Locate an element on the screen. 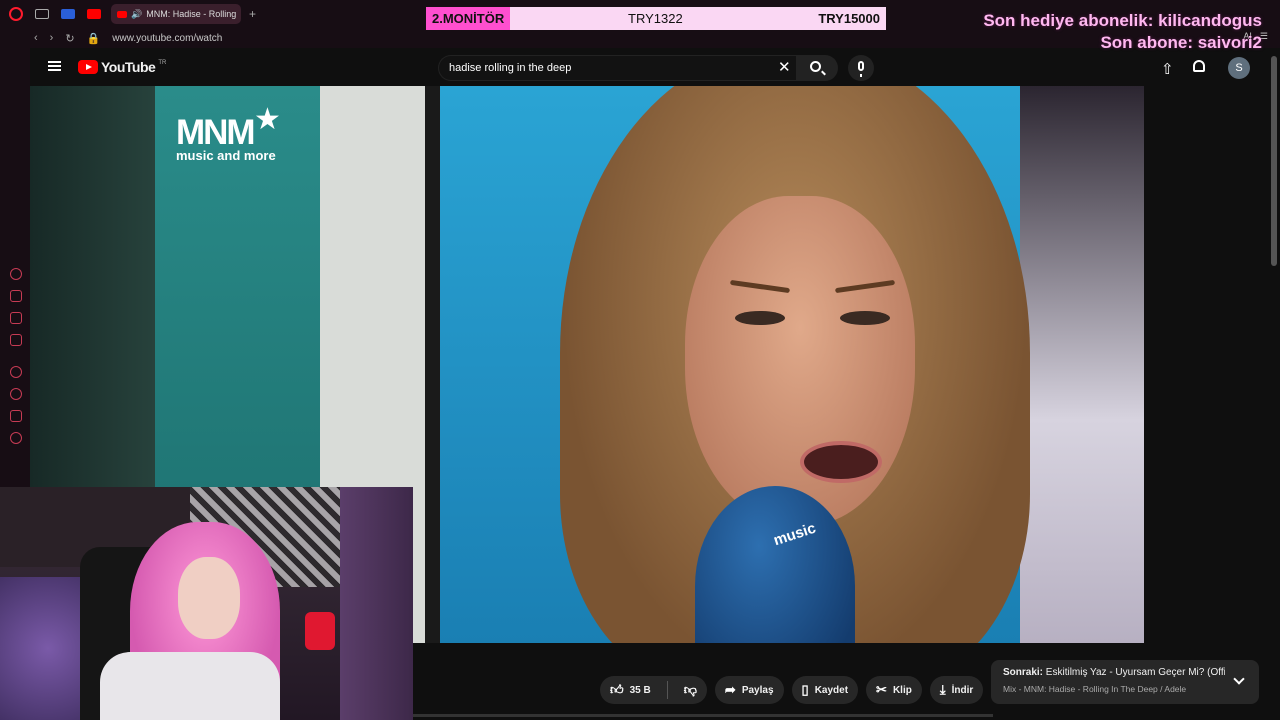  donation-goal-bar: 2.MONİTÖR TRY1322 TRY15000 is located at coordinates (656, 18).